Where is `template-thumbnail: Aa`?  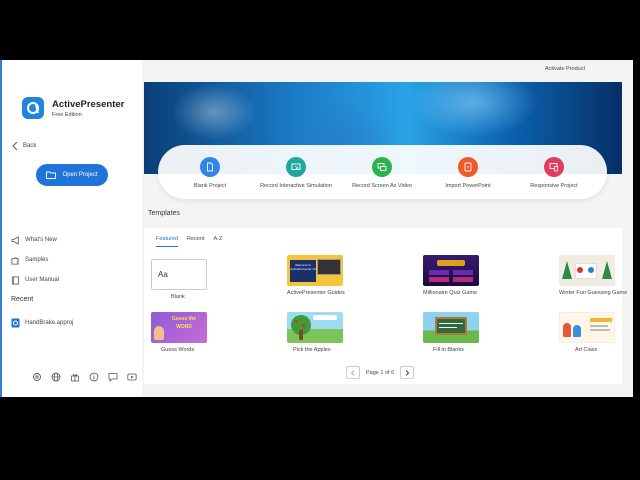 template-thumbnail: Aa is located at coordinates (179, 274).